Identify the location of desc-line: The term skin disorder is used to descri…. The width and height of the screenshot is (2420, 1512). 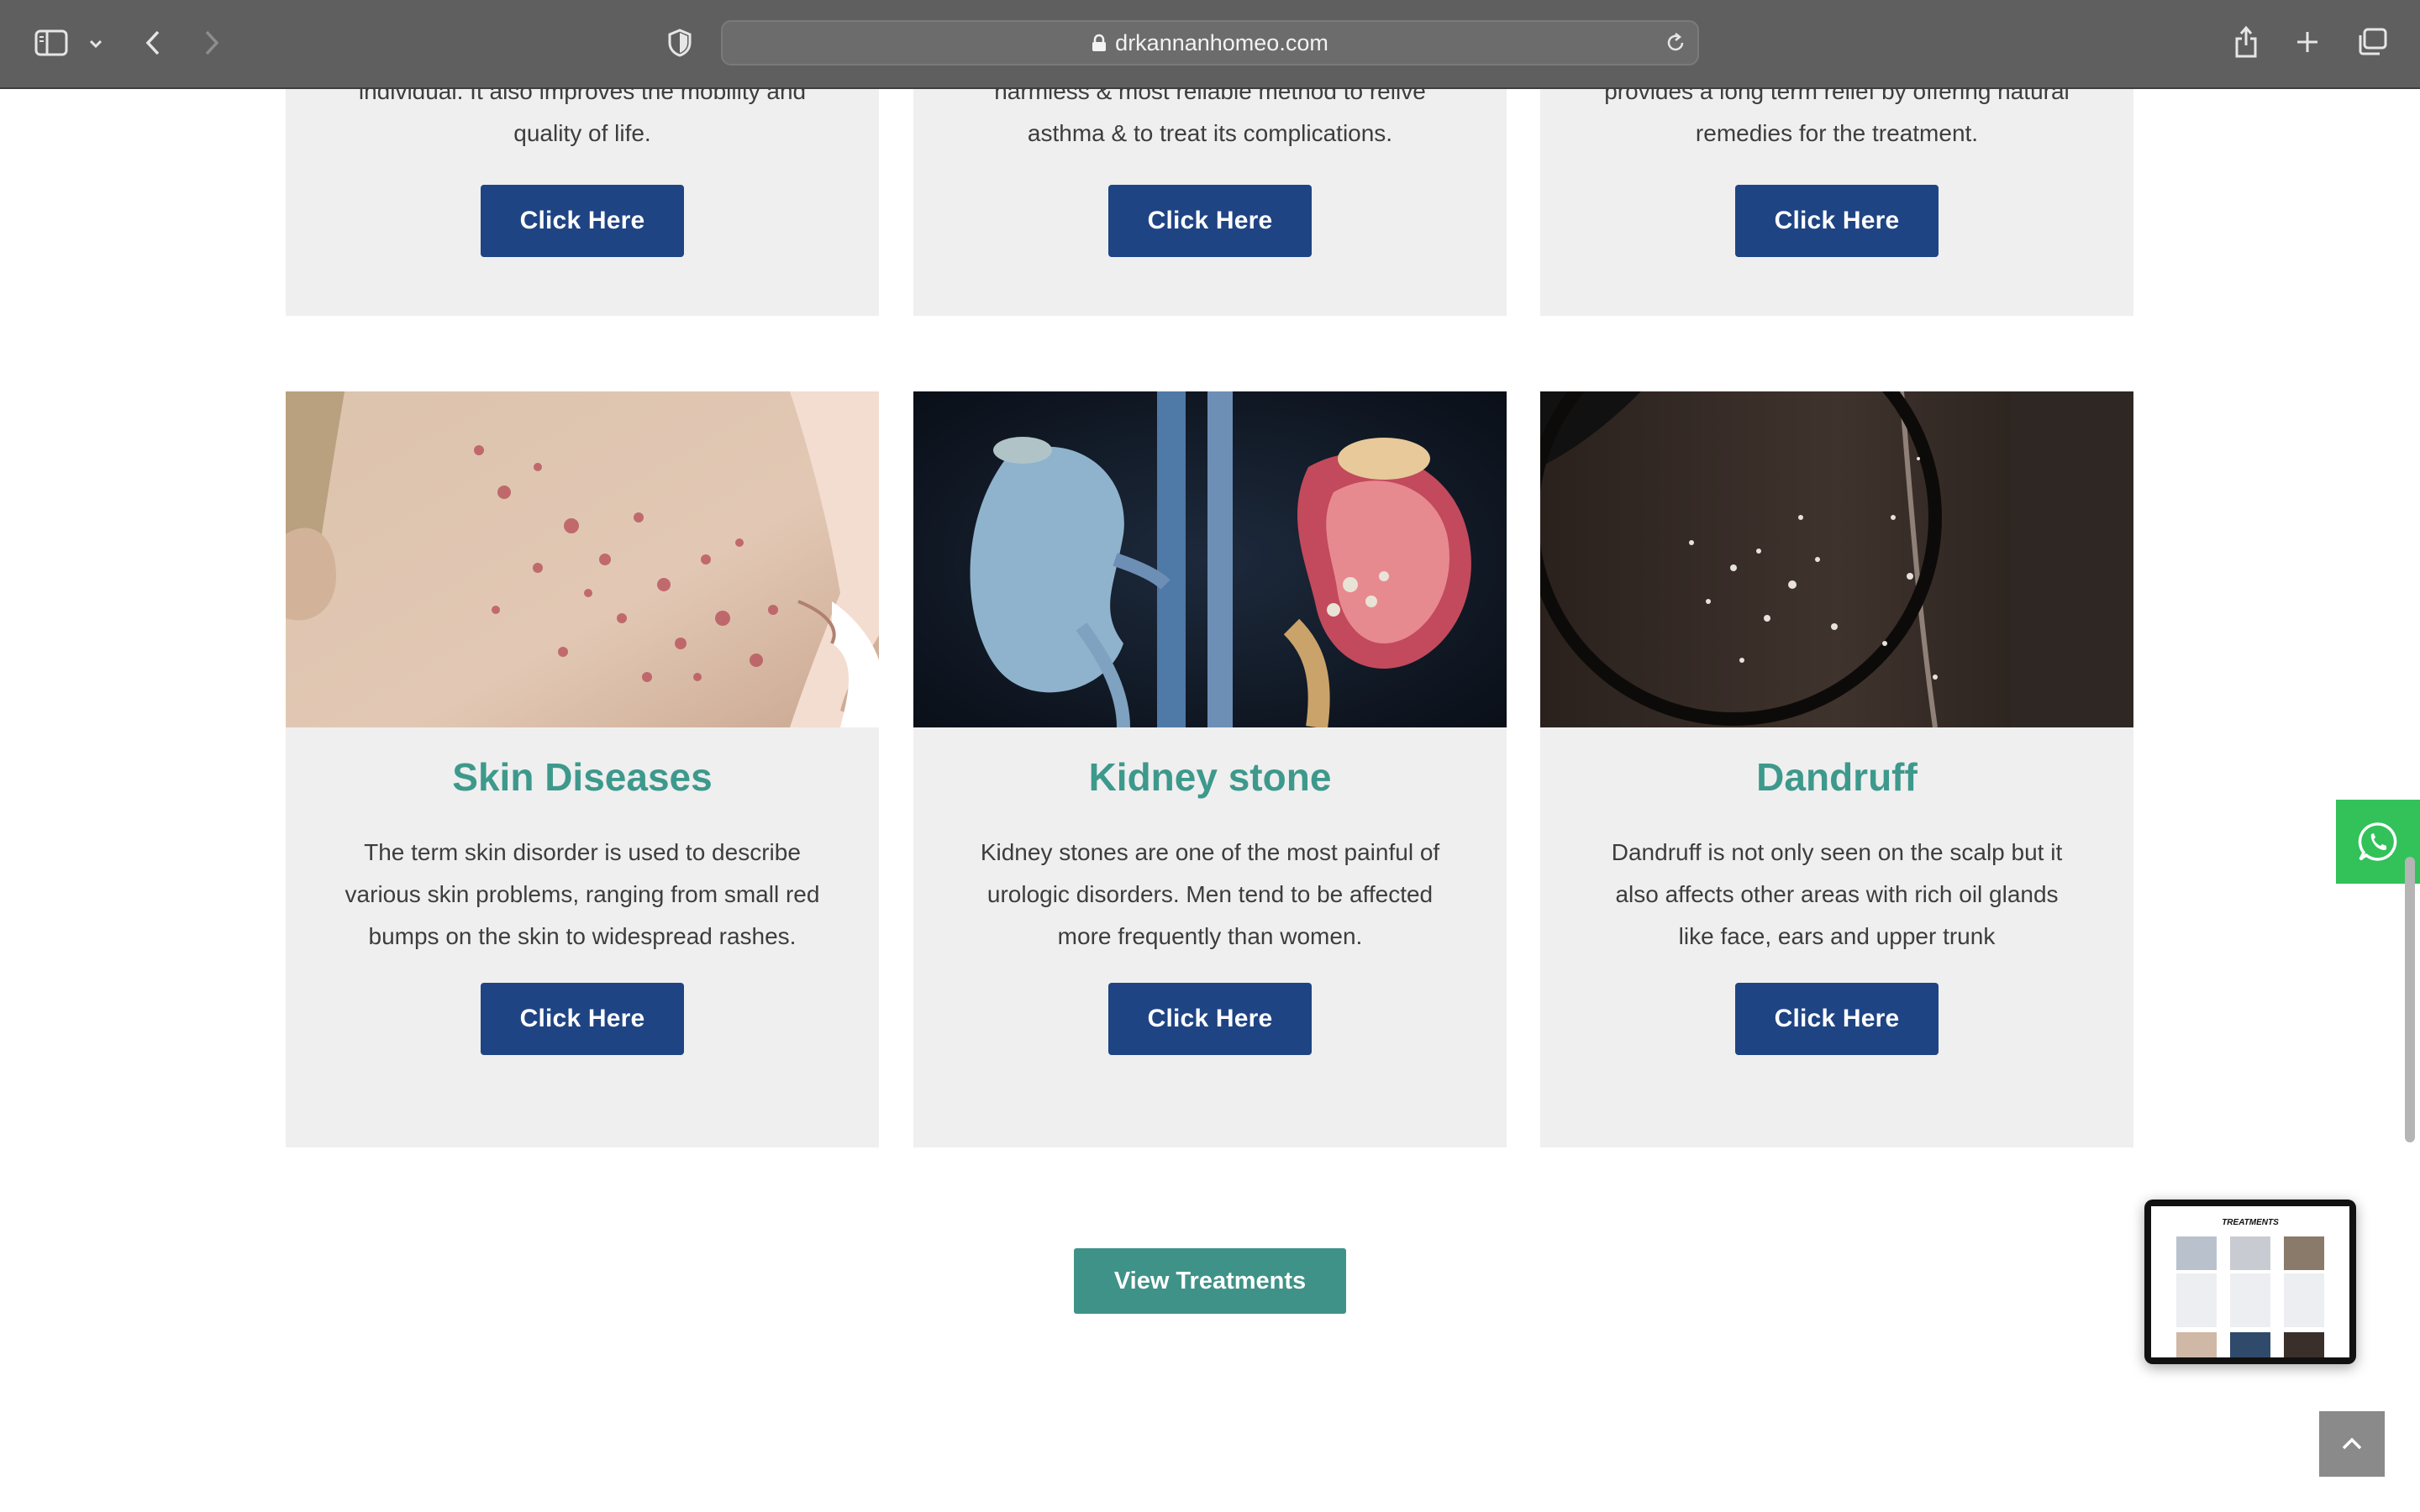
(582, 852).